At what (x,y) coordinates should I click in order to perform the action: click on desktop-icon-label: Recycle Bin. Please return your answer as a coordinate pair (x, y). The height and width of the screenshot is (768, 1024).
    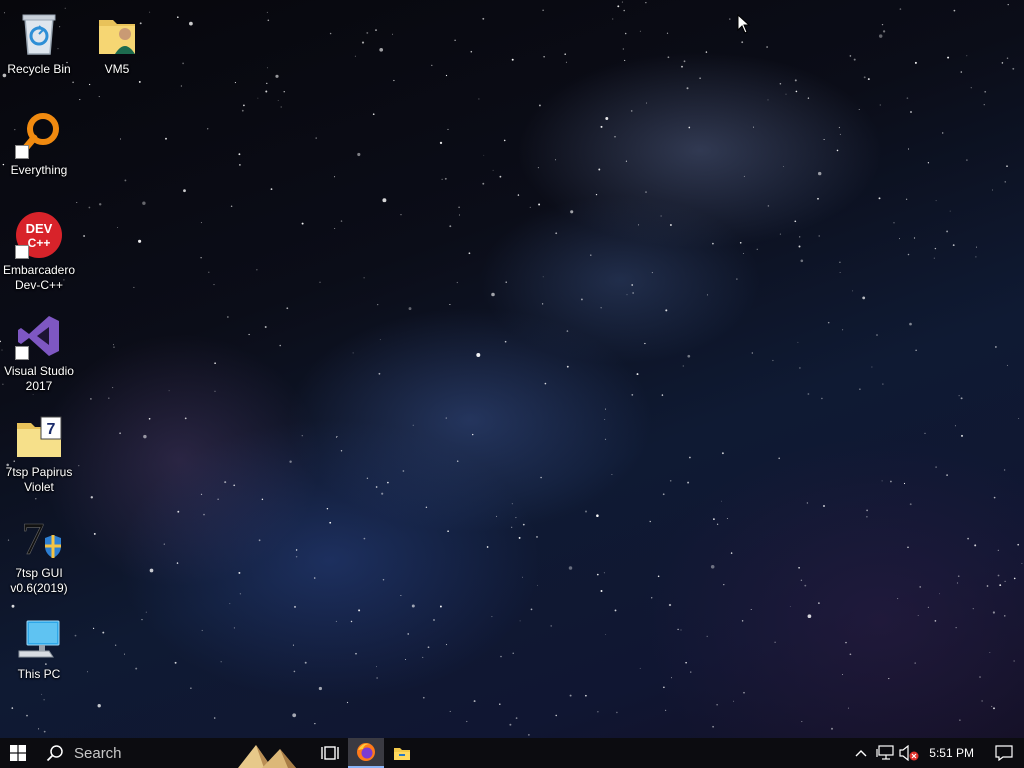
    Looking at the image, I should click on (39, 69).